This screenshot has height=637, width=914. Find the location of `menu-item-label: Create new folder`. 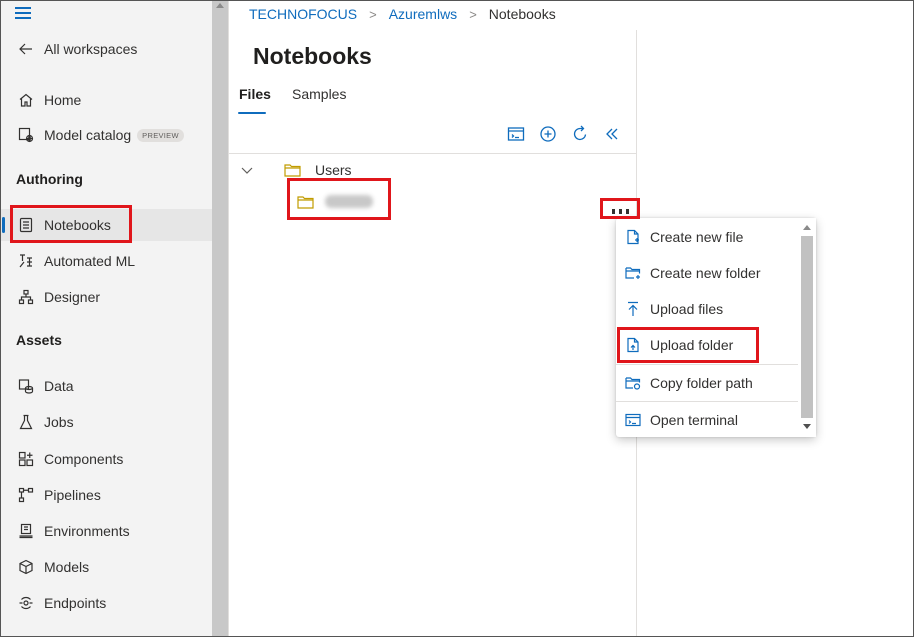

menu-item-label: Create new folder is located at coordinates (705, 273).